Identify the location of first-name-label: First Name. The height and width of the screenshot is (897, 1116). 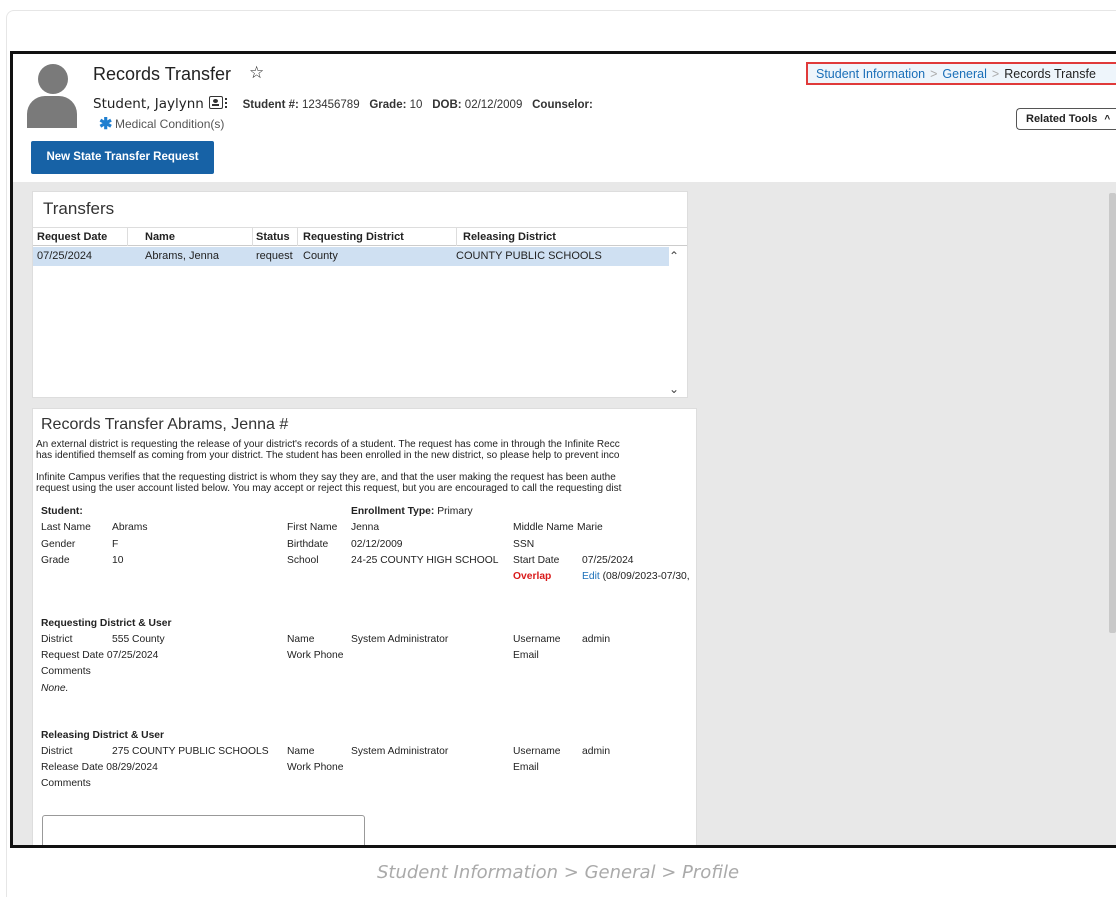
(312, 527).